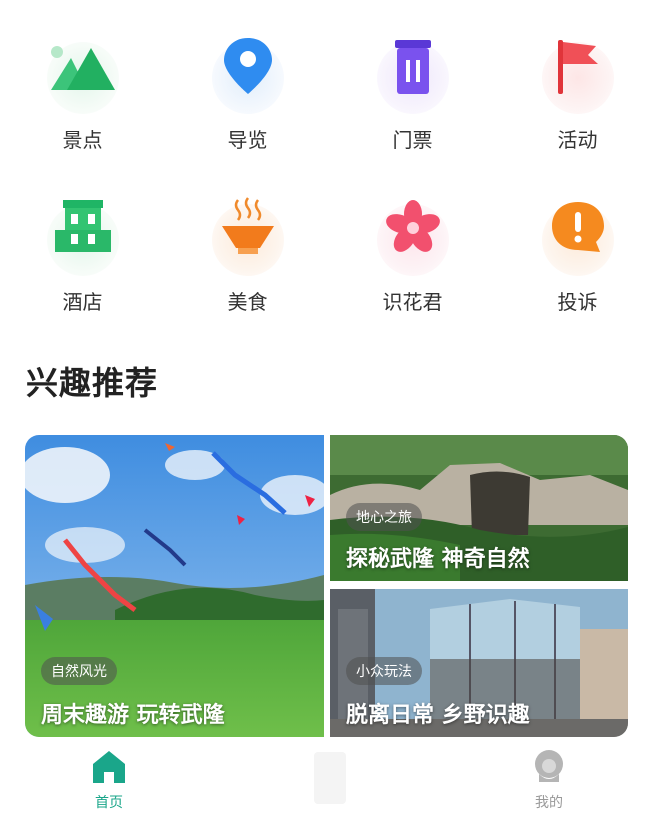 The image size is (661, 826). I want to click on bottom-tab-bar: 首页 我的, so click(330, 783).